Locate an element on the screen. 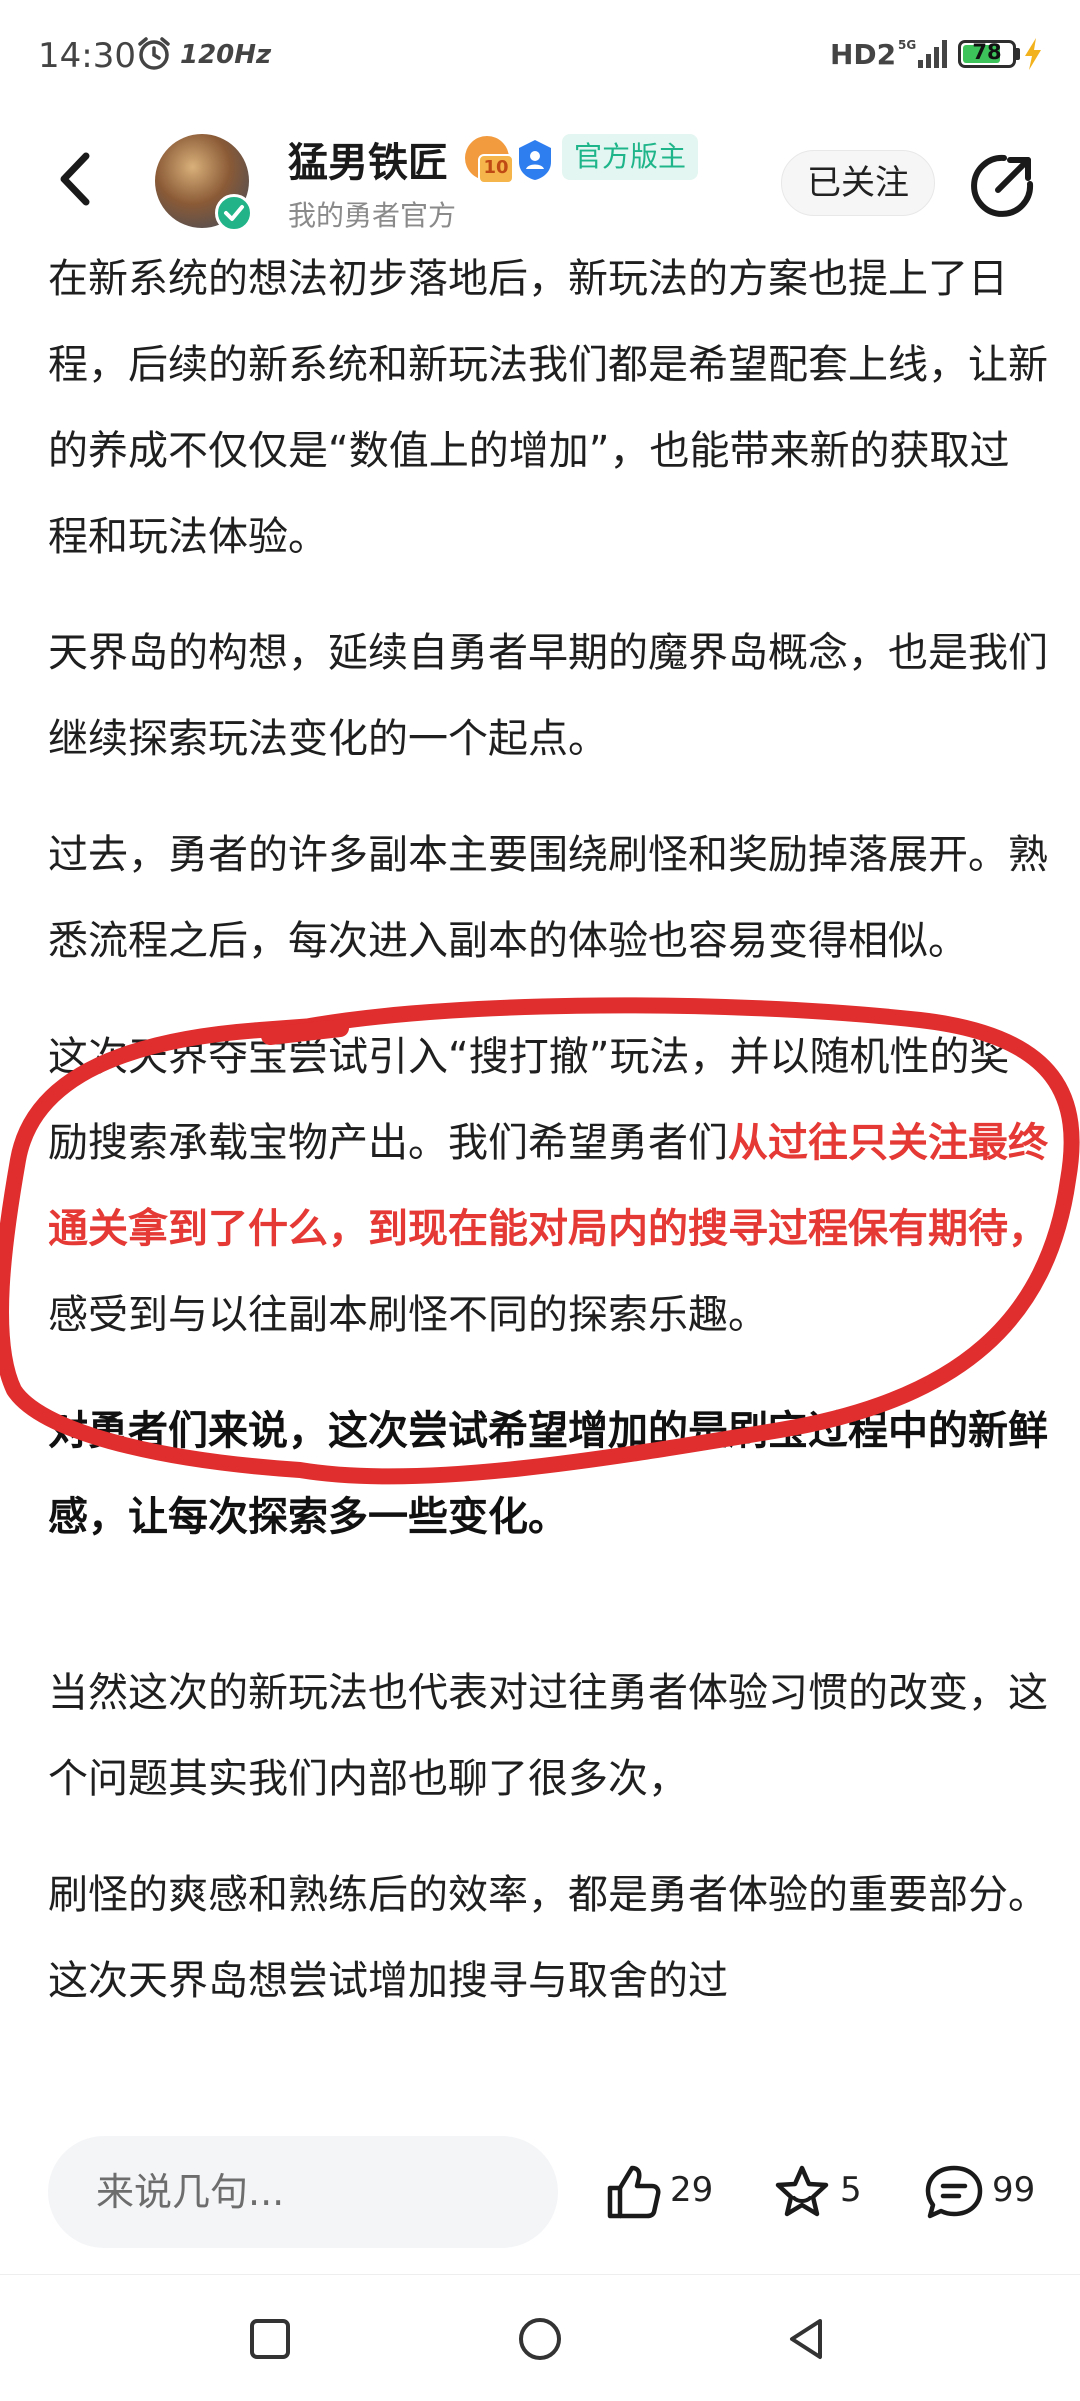 This screenshot has height=2401, width=1080. system-nav-bar is located at coordinates (540, 2337).